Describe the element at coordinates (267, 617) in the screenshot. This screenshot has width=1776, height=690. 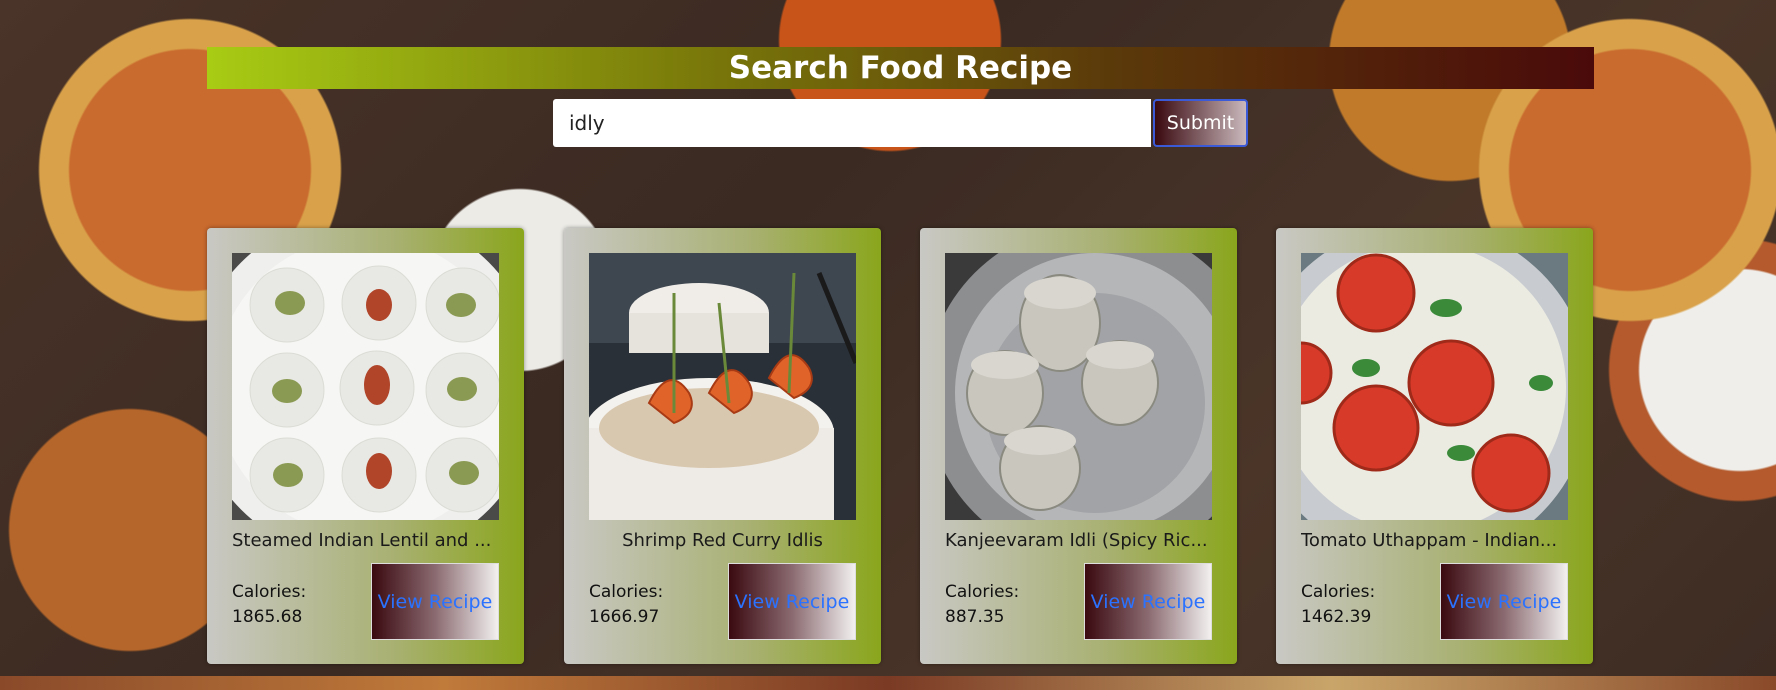
I see `calories-value: 1865.68` at that location.